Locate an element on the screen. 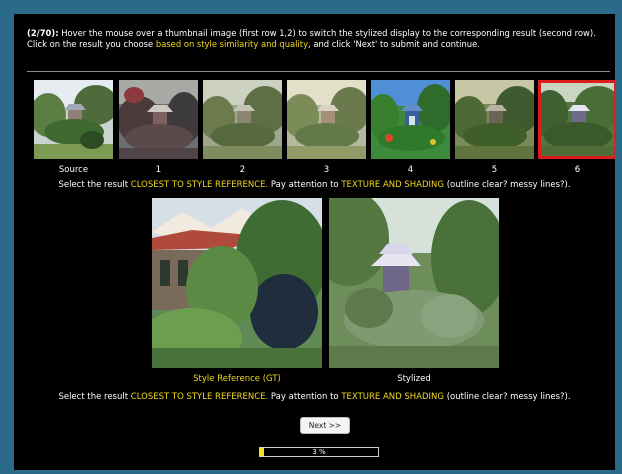 The image size is (622, 474). progress-counter: (2/70): is located at coordinates (43, 33).